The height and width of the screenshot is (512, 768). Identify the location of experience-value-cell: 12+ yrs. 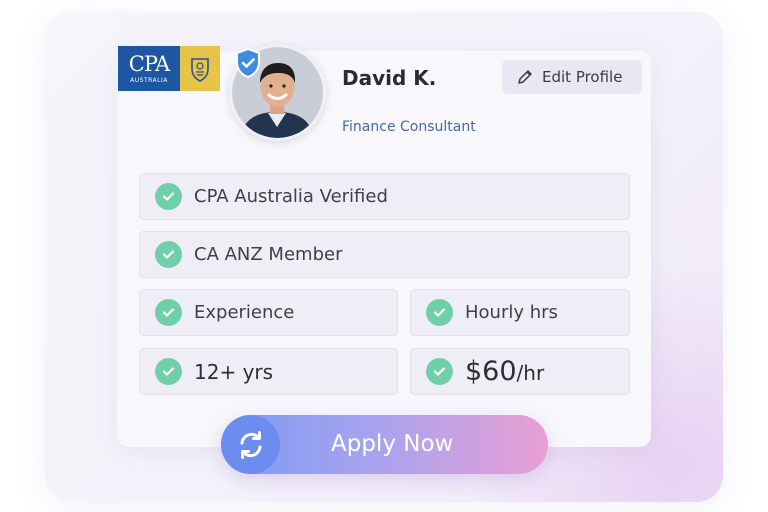
(268, 371).